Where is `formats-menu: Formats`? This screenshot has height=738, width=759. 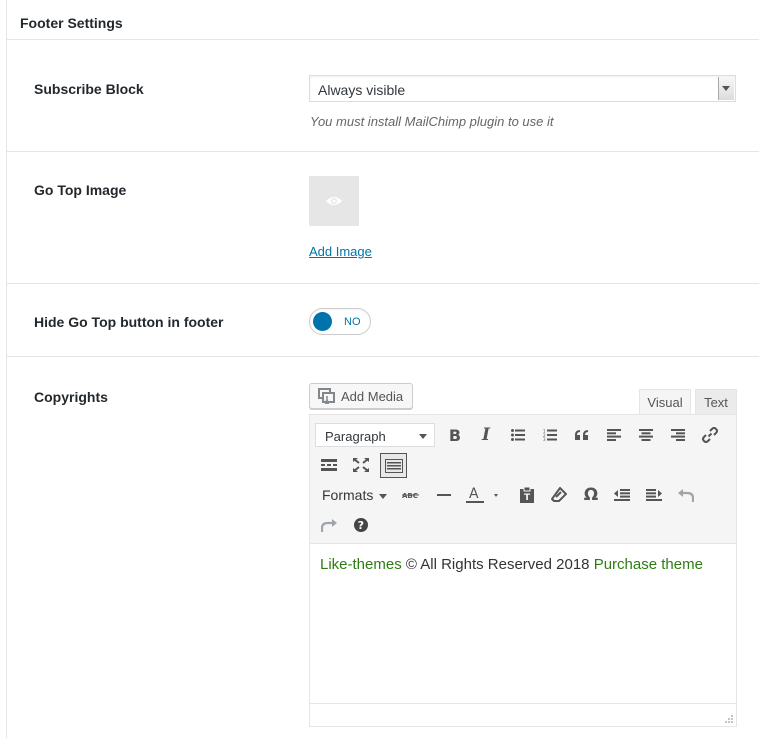 formats-menu: Formats is located at coordinates (355, 495).